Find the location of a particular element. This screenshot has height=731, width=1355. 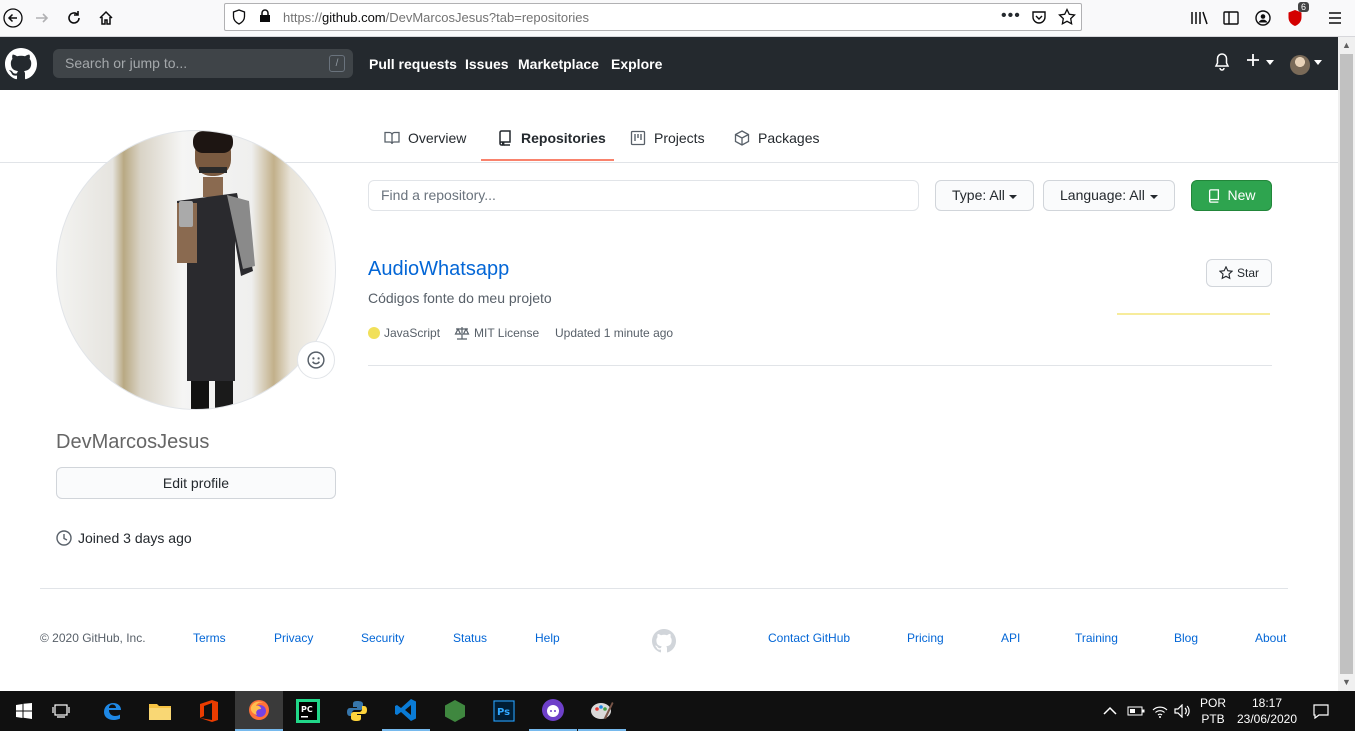

menu-hamburger-icon is located at coordinates (1335, 18).